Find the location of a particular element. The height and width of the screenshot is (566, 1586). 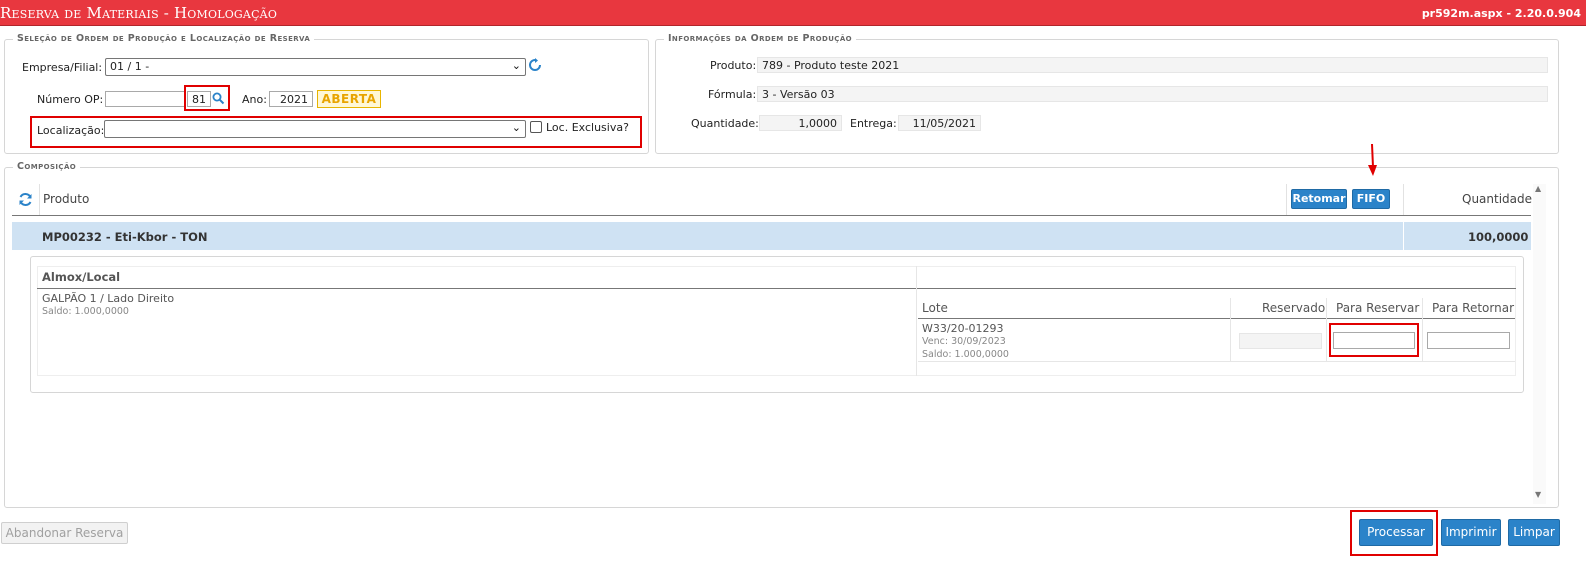

formula-field: 3 - Versão 03 is located at coordinates (1152, 94).